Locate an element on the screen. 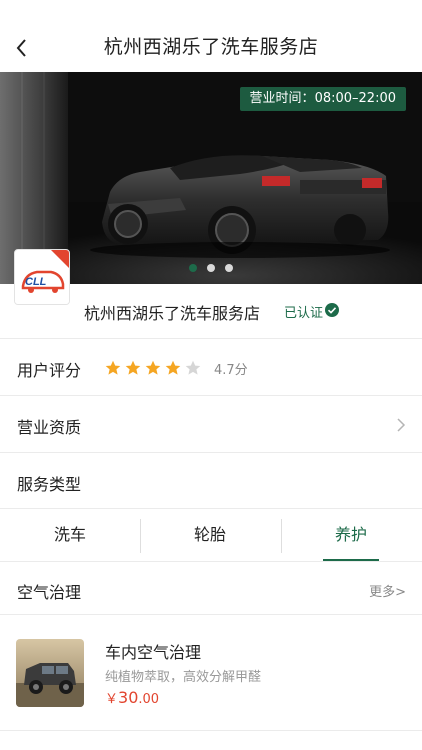 The height and width of the screenshot is (750, 422). hours-value: 08:00–22:00 is located at coordinates (355, 98).